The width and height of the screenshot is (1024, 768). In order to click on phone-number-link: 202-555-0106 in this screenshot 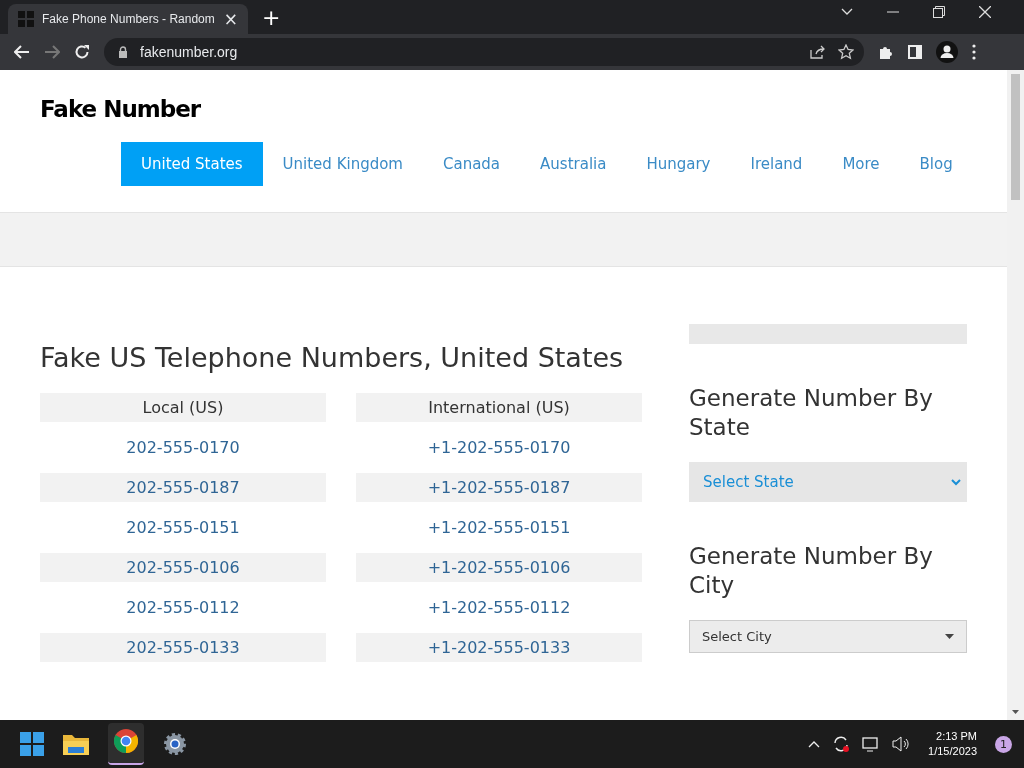, I will do `click(183, 567)`.